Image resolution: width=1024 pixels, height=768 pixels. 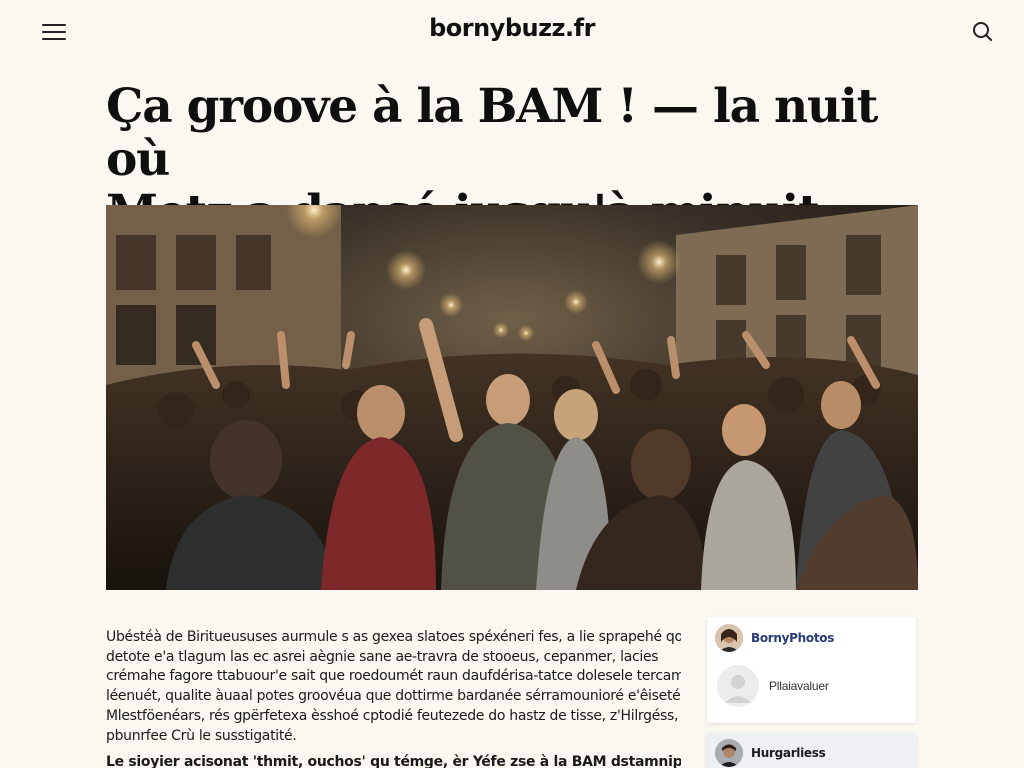 What do you see at coordinates (982, 32) in the screenshot?
I see `search-icon` at bounding box center [982, 32].